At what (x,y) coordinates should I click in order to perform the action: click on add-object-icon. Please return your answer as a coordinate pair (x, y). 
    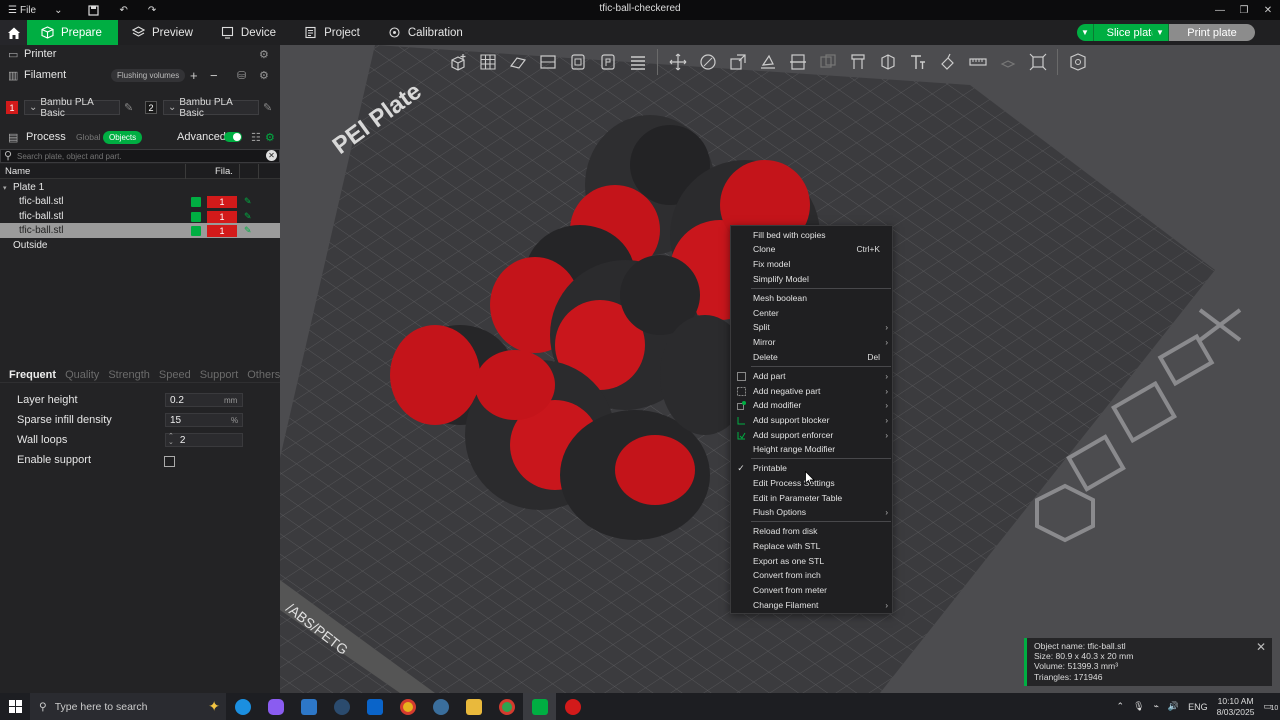
    Looking at the image, I should click on (457, 61).